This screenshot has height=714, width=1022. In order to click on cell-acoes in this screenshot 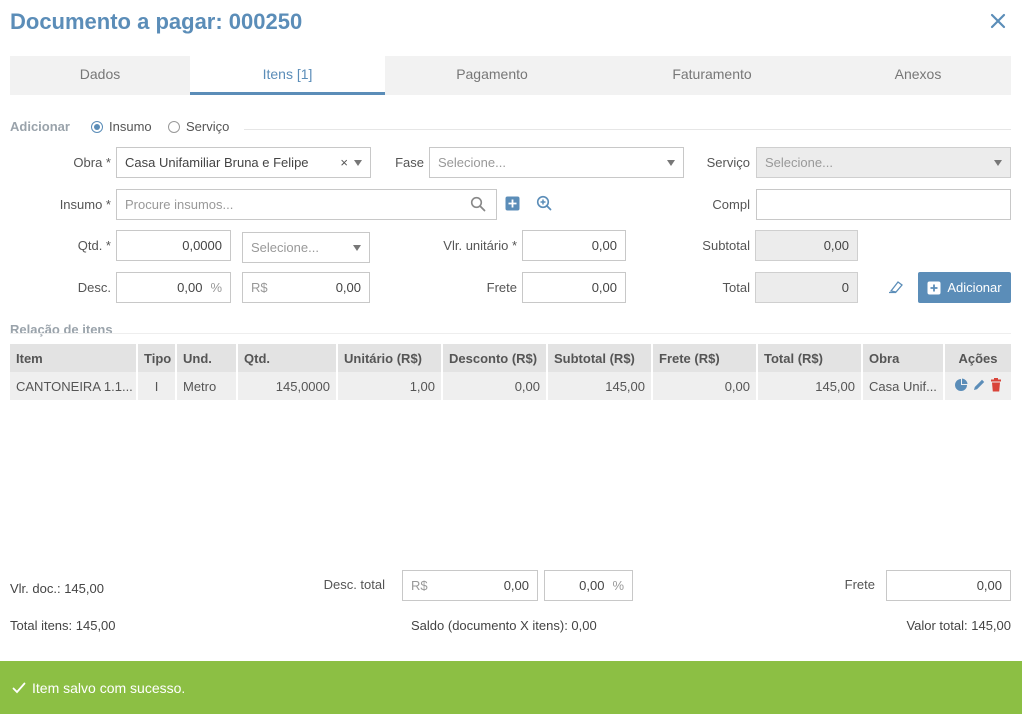, I will do `click(977, 386)`.